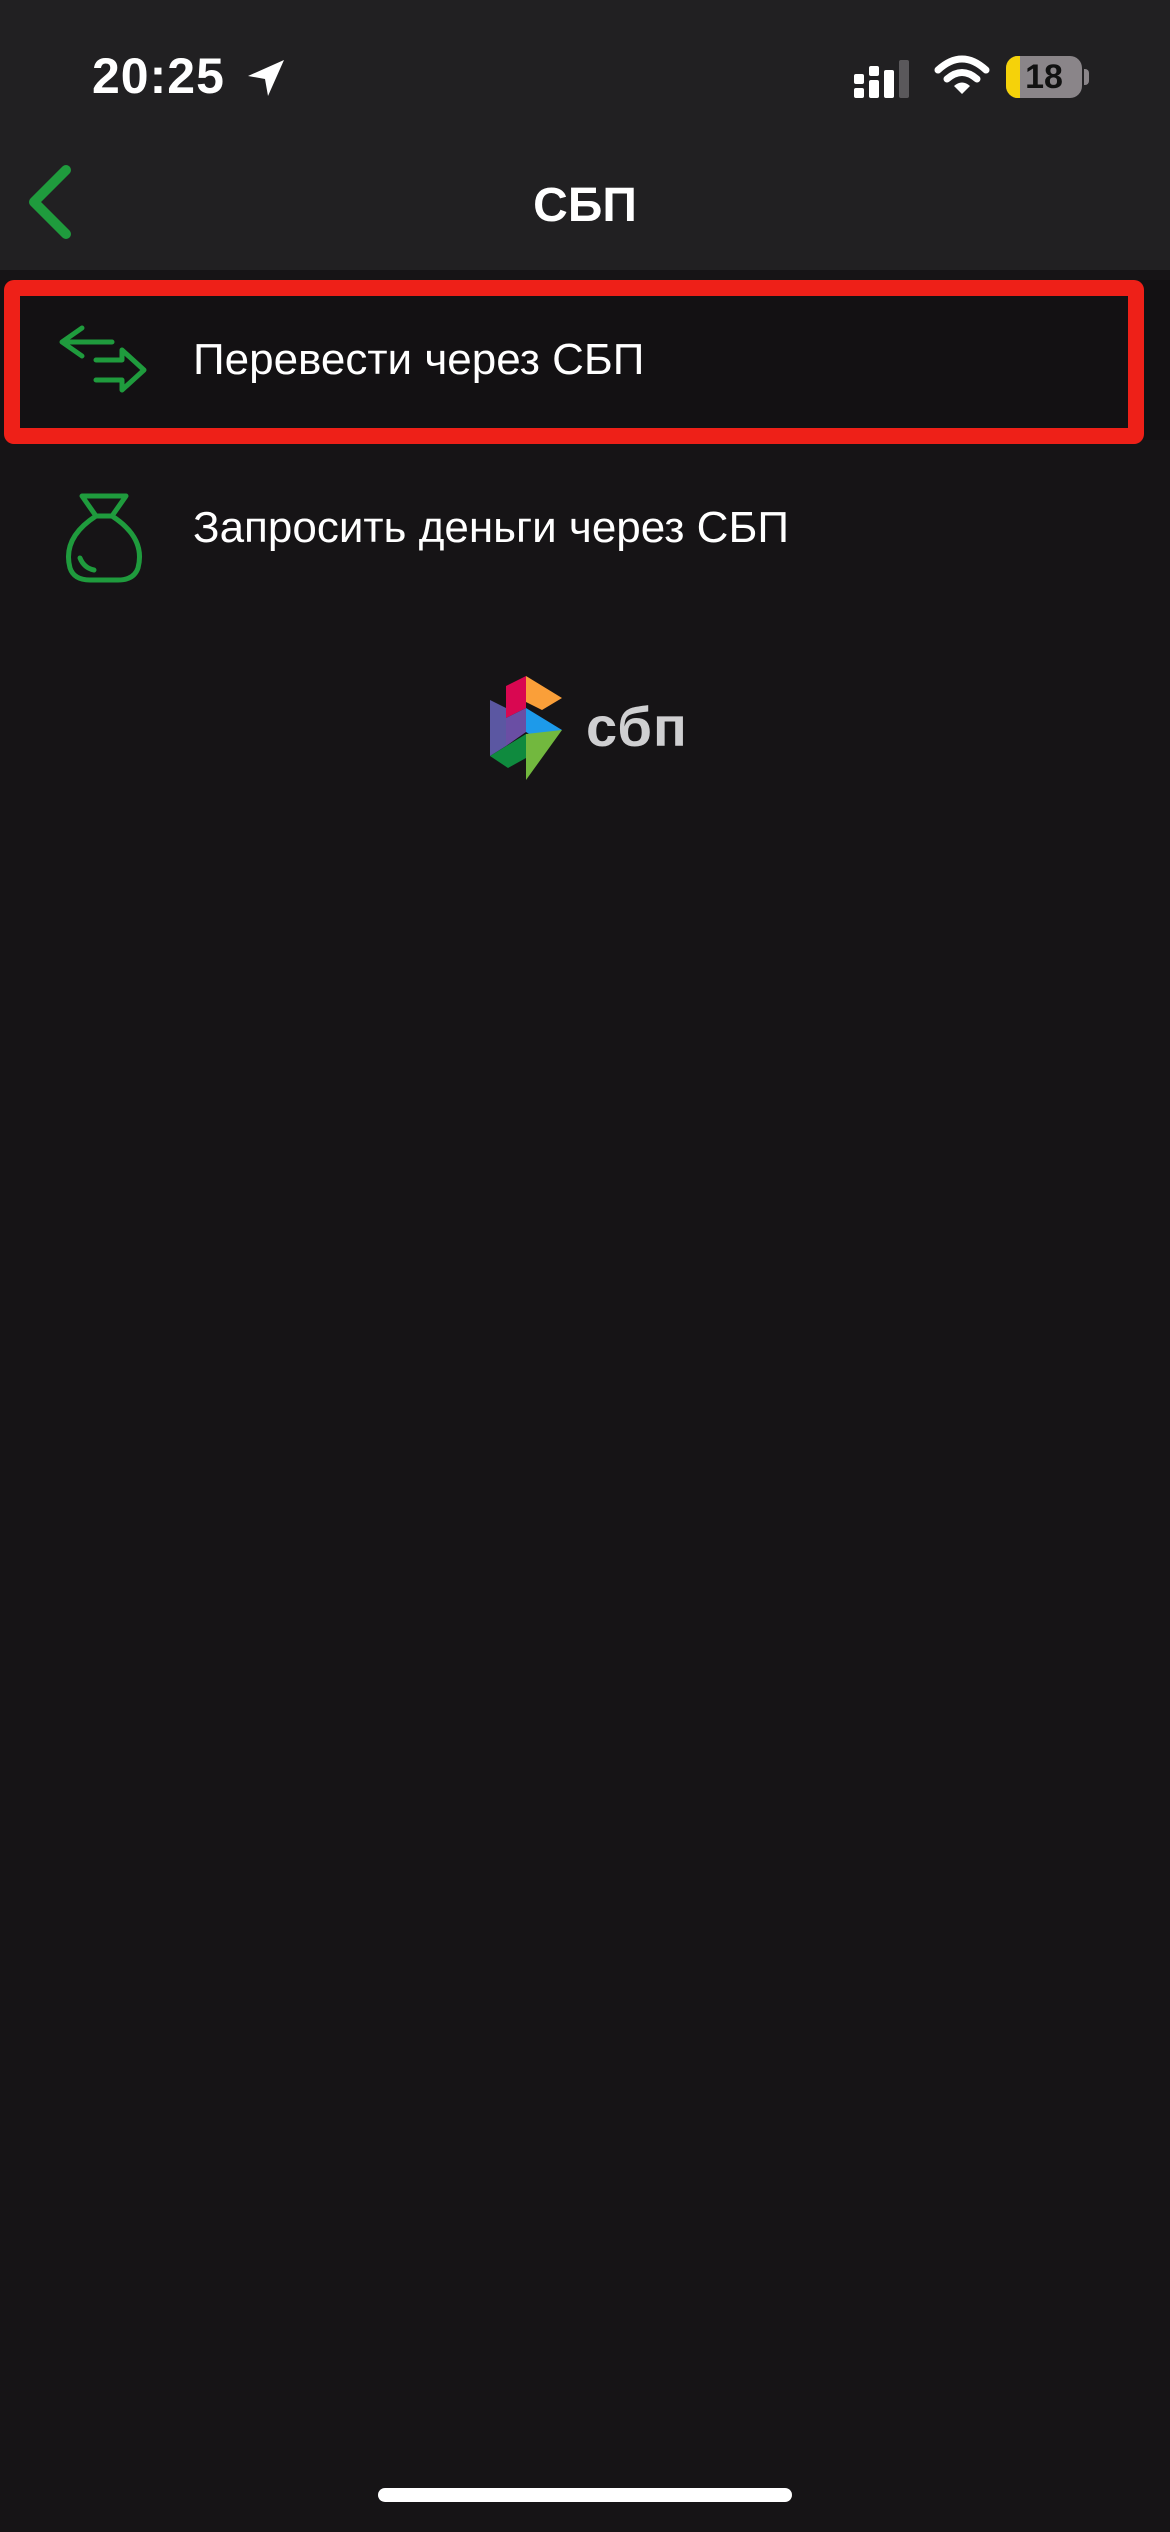  I want to click on menu-item-label: Запросить деньги через СБП, so click(491, 527).